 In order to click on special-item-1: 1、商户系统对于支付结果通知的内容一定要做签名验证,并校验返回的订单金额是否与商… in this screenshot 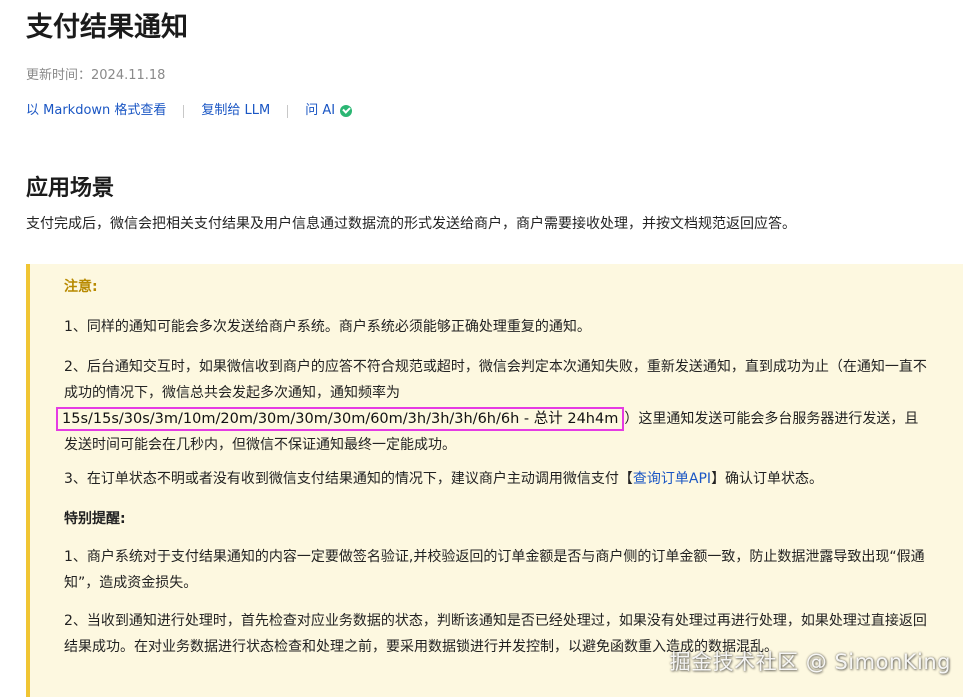, I will do `click(494, 570)`.